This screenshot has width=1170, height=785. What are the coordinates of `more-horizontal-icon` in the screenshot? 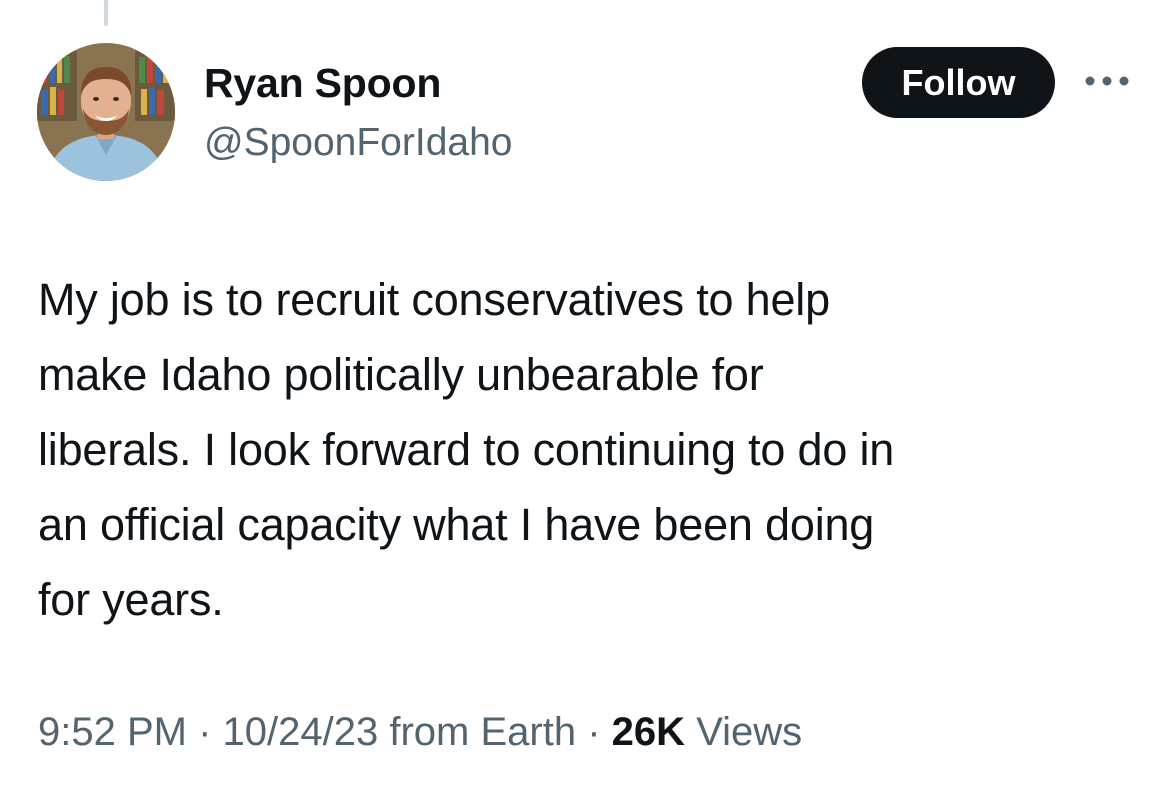 It's located at (1107, 81).